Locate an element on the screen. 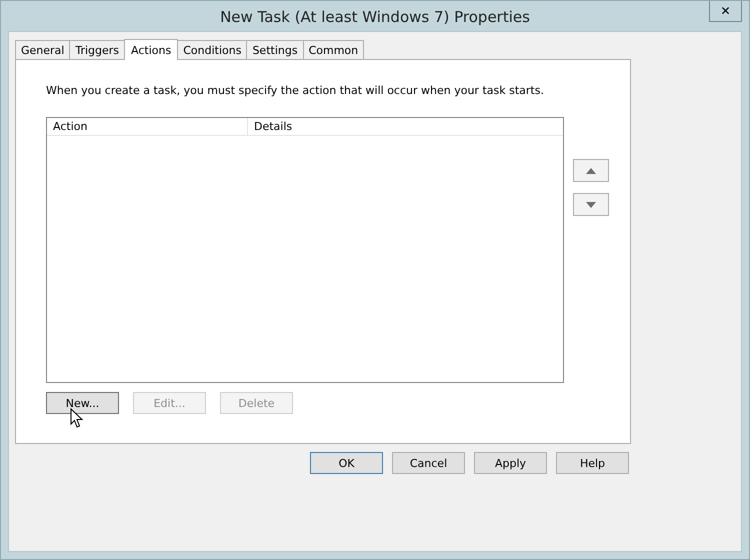 The height and width of the screenshot is (560, 750). close-button: ✕ is located at coordinates (725, 11).